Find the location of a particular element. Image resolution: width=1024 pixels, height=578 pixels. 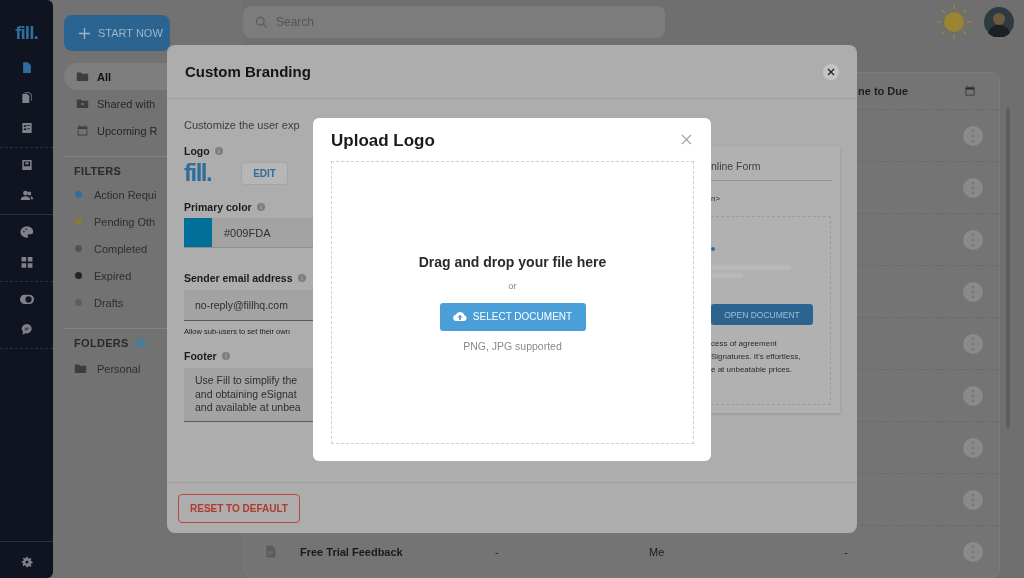

drop-text: Drag and drop your file here is located at coordinates (512, 261).